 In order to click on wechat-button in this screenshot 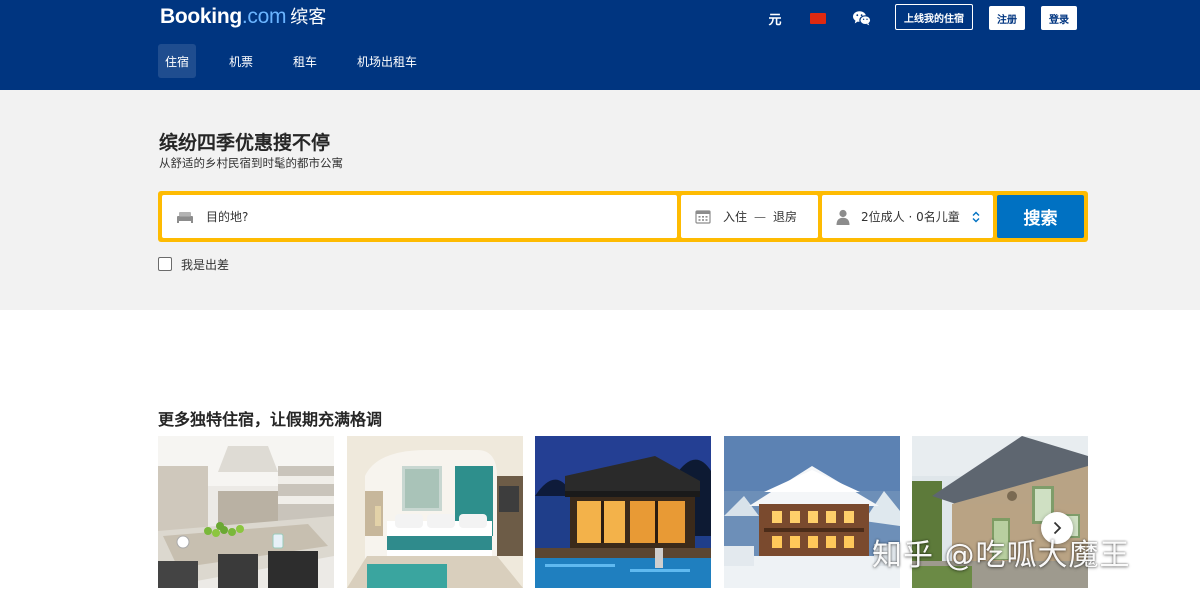, I will do `click(863, 18)`.